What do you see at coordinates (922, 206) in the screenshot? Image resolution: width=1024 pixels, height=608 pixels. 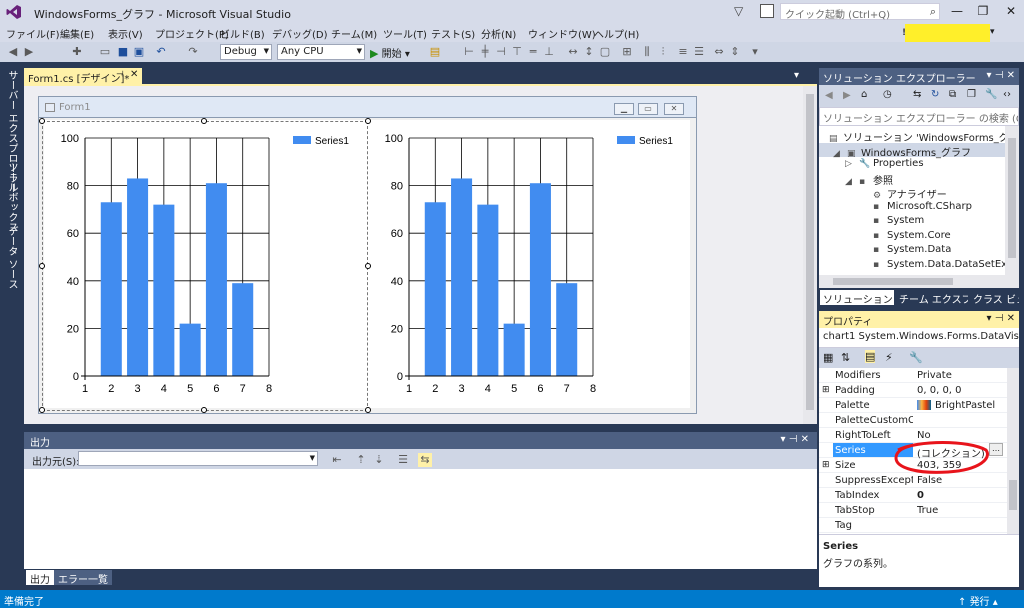 I see `tree-node-ref: ▪ Microsoft.CSharp` at bounding box center [922, 206].